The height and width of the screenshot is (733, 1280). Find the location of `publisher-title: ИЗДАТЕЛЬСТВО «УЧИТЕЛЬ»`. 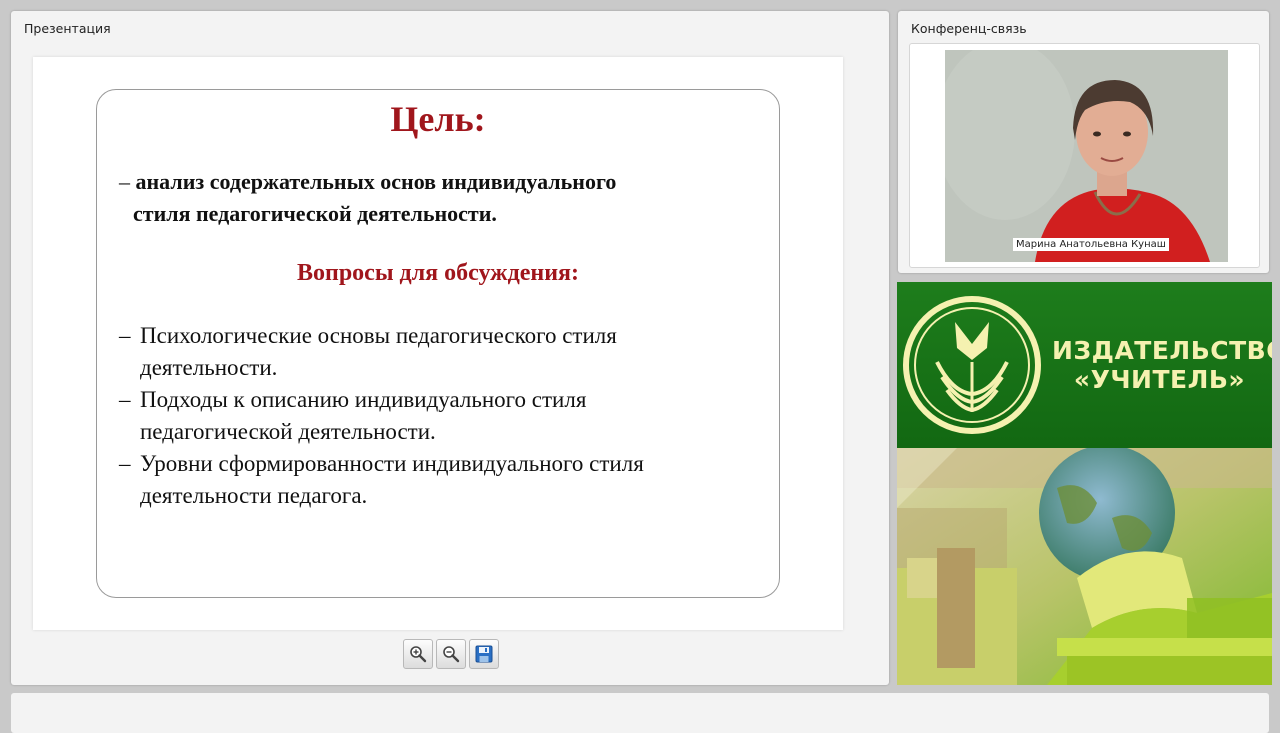

publisher-title: ИЗДАТЕЛЬСТВО «УЧИТЕЛЬ» is located at coordinates (1162, 365).